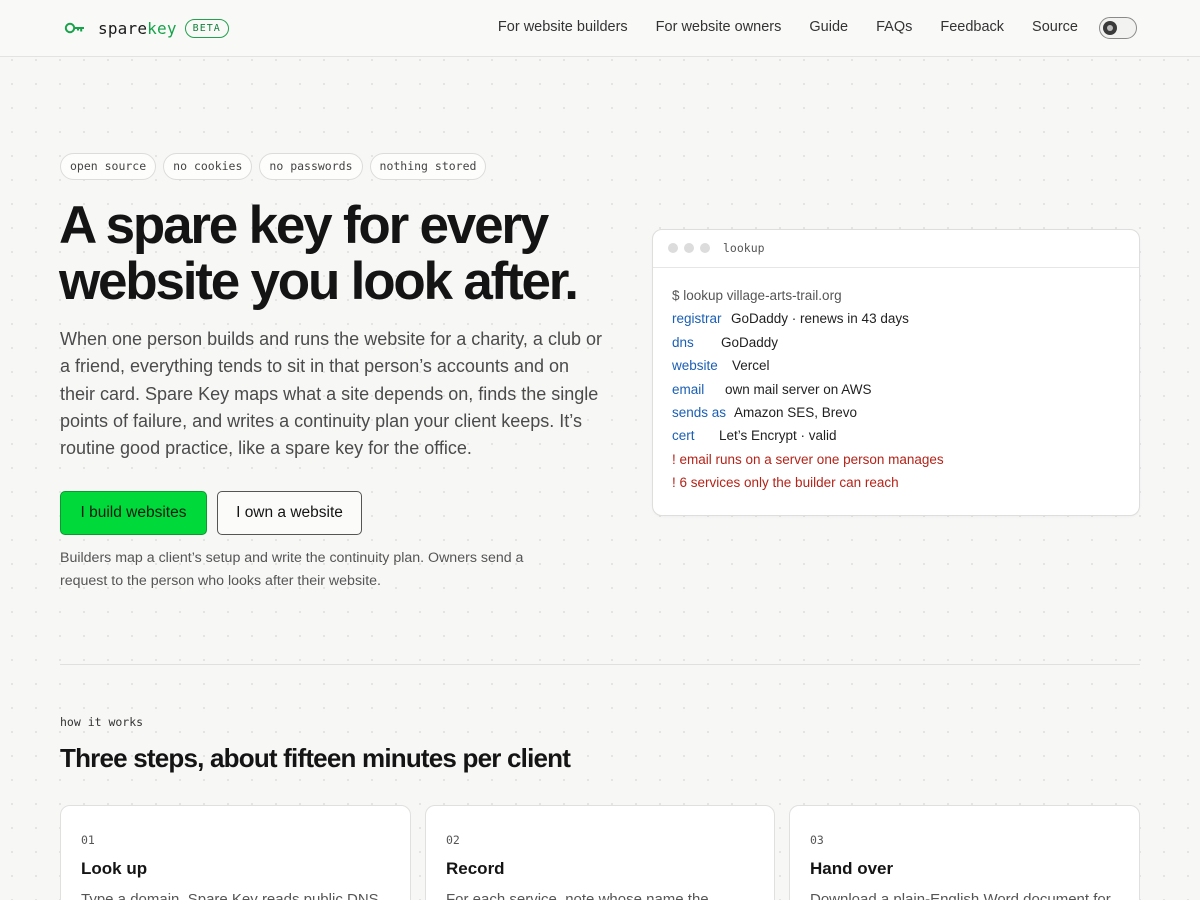 This screenshot has height=900, width=1200. Describe the element at coordinates (683, 436) in the screenshot. I see `terminal-key: cert` at that location.